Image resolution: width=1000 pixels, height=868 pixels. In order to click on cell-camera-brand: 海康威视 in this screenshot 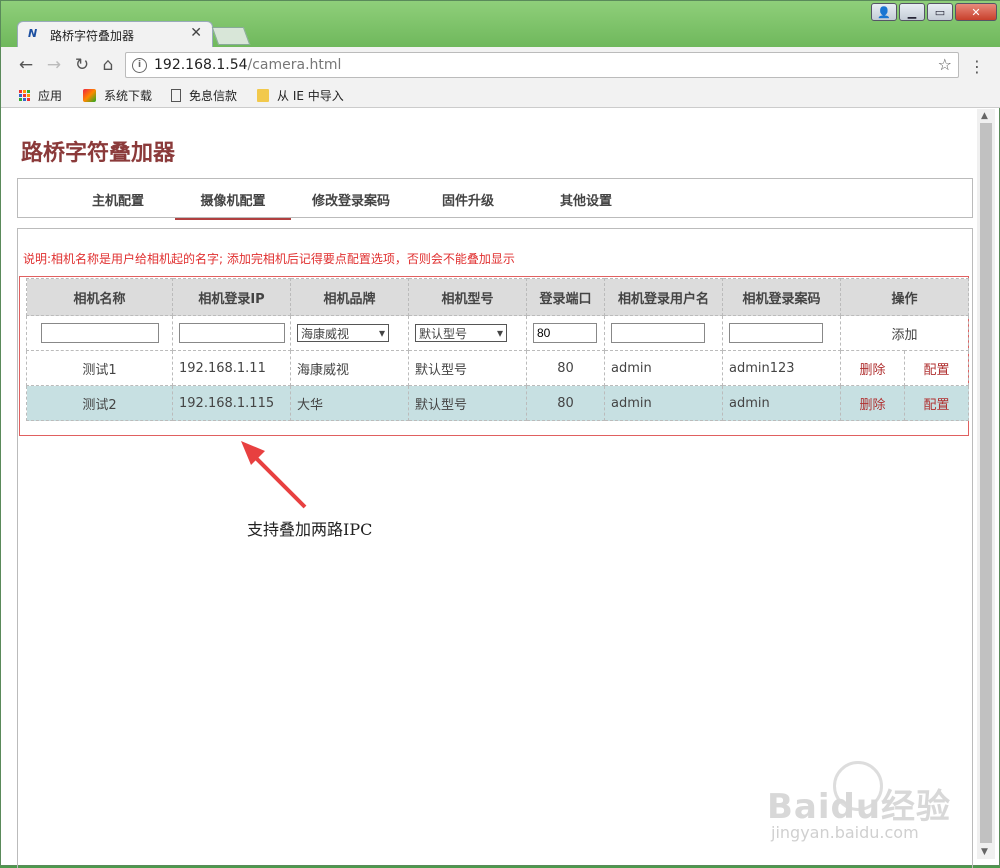, I will do `click(349, 368)`.